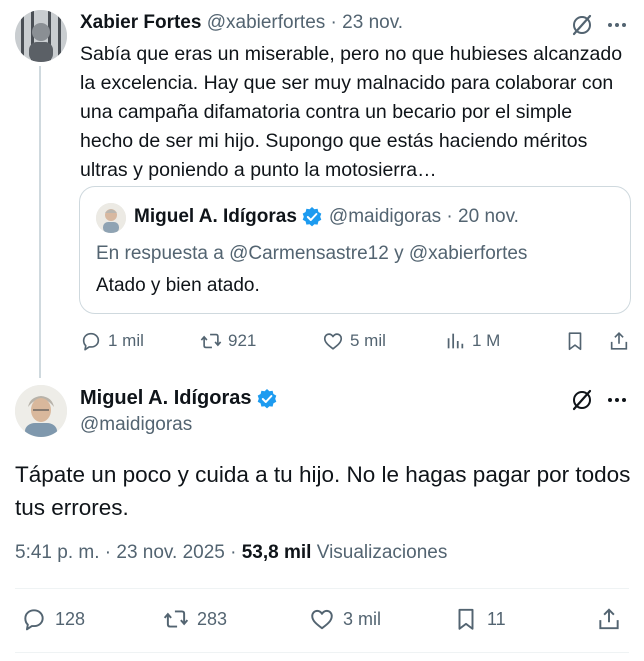 This screenshot has height=661, width=644. Describe the element at coordinates (53, 619) in the screenshot. I see `reply-button: 128` at that location.